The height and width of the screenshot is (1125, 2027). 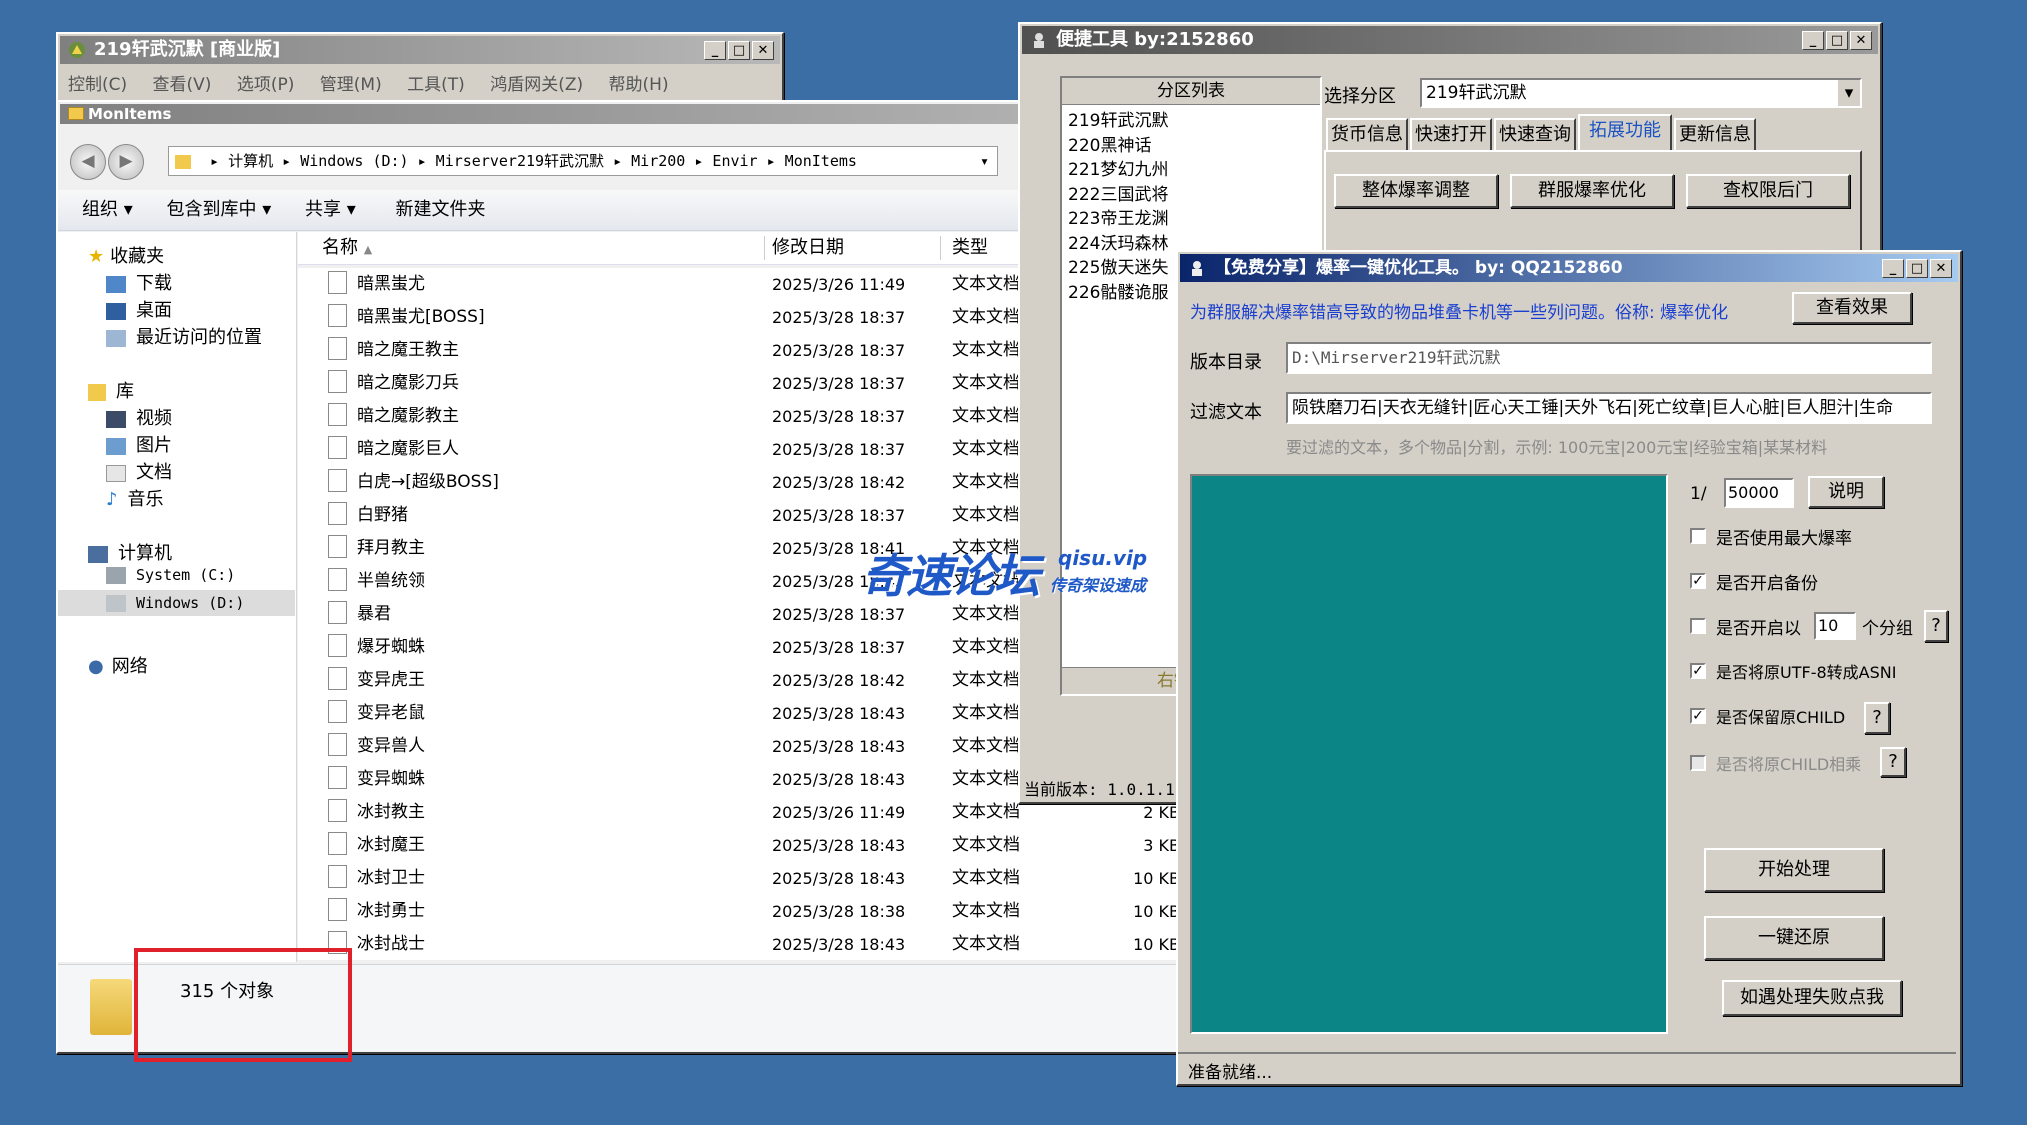 I want to click on partition-item: 221梦幻九州, so click(x=1118, y=167).